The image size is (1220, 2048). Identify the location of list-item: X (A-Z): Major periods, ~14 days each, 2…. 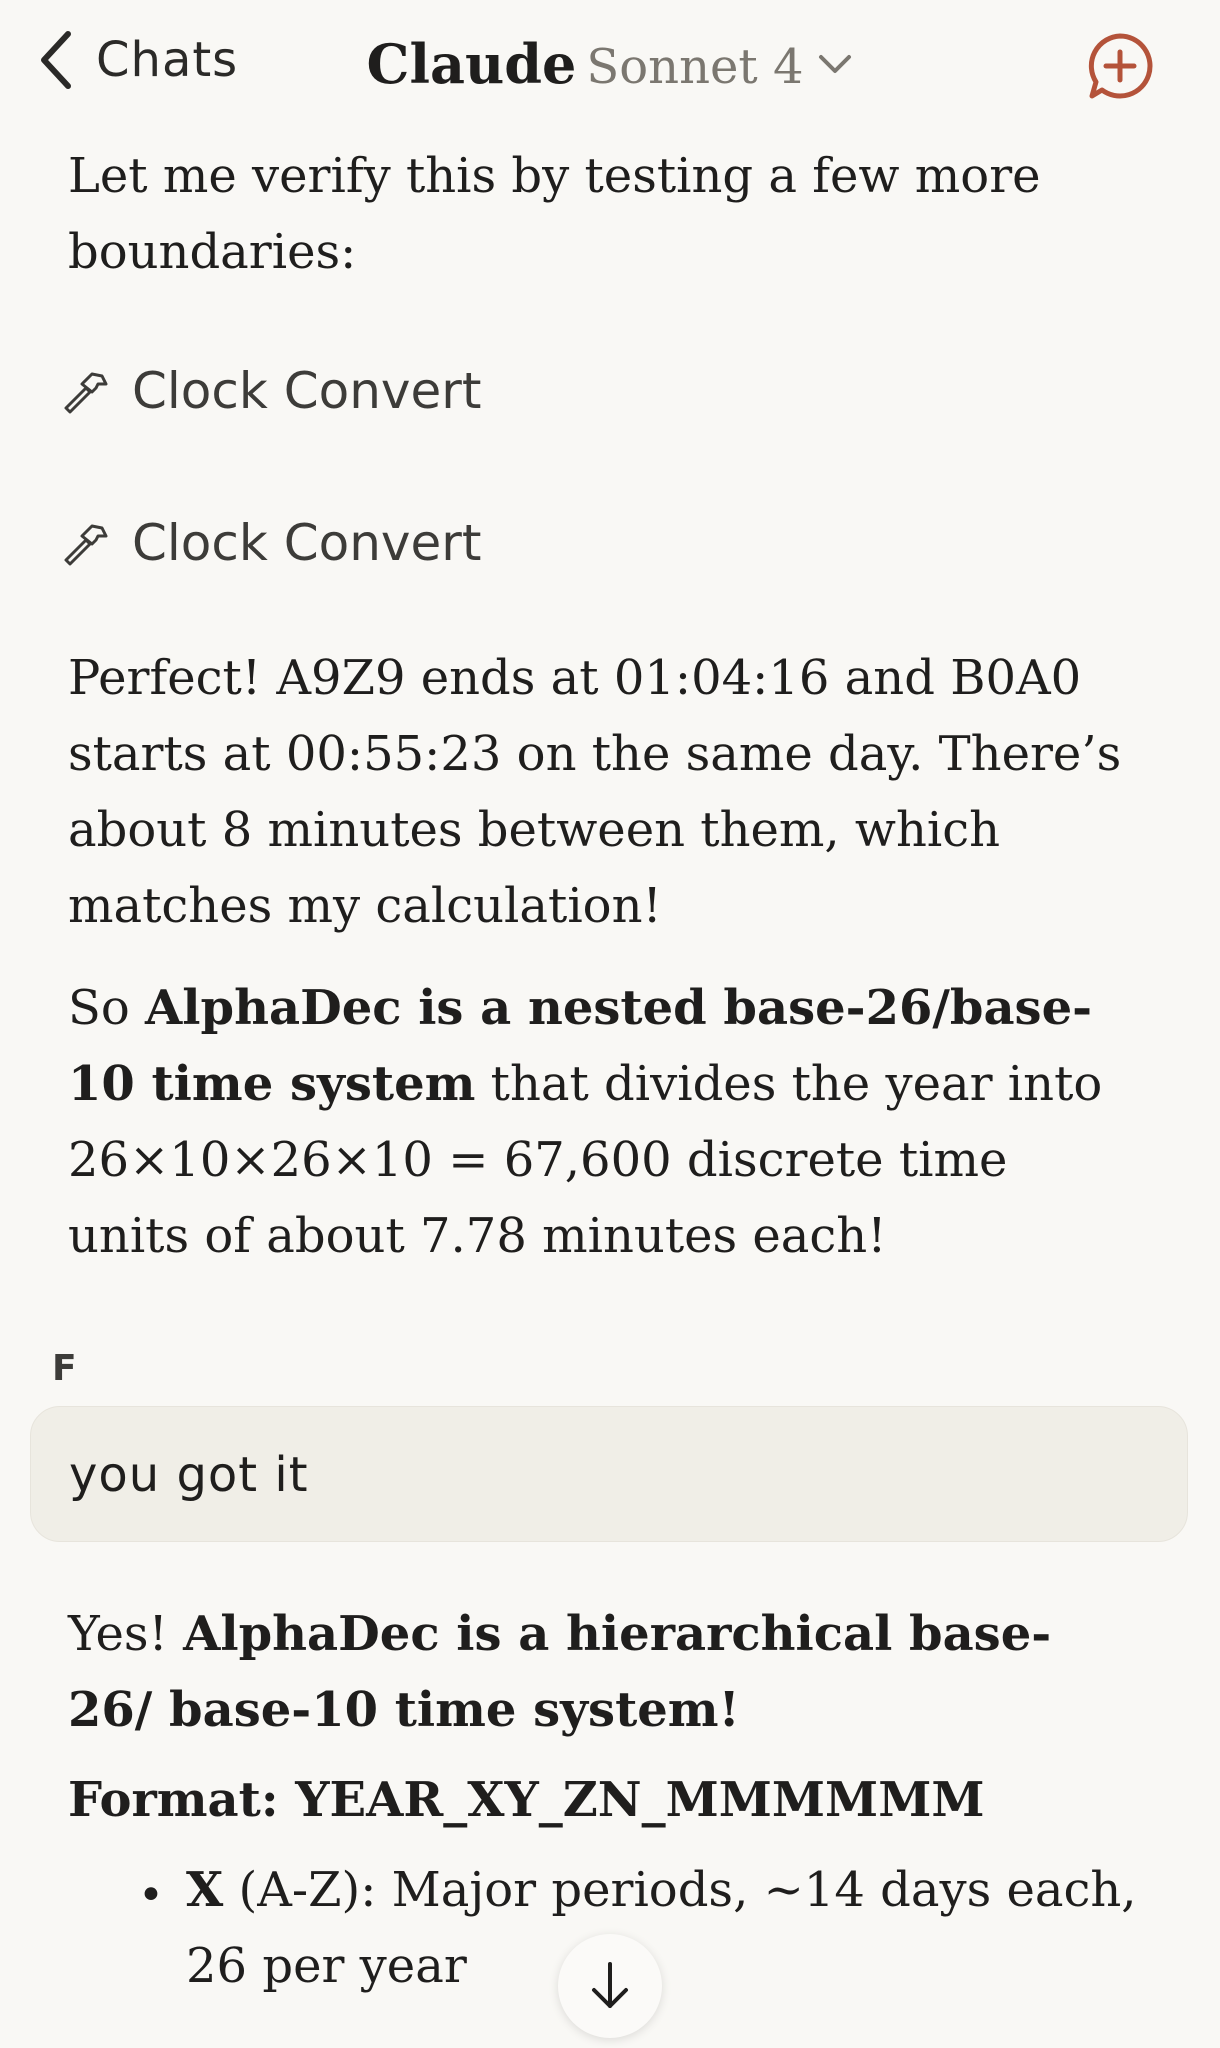
(666, 1928).